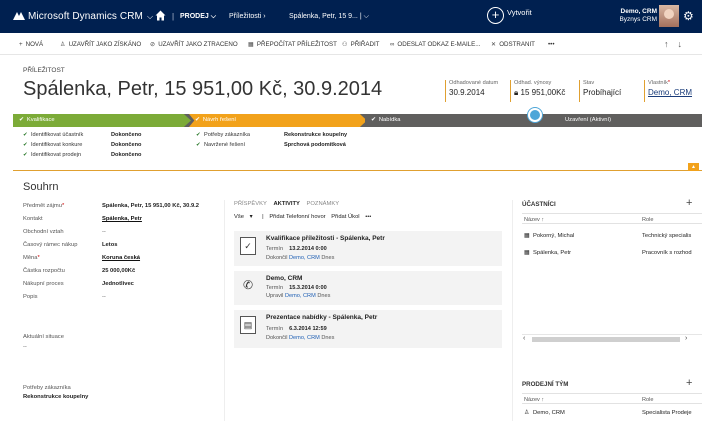  Describe the element at coordinates (118, 271) in the screenshot. I see `field-value: 25 000,00Kč` at that location.